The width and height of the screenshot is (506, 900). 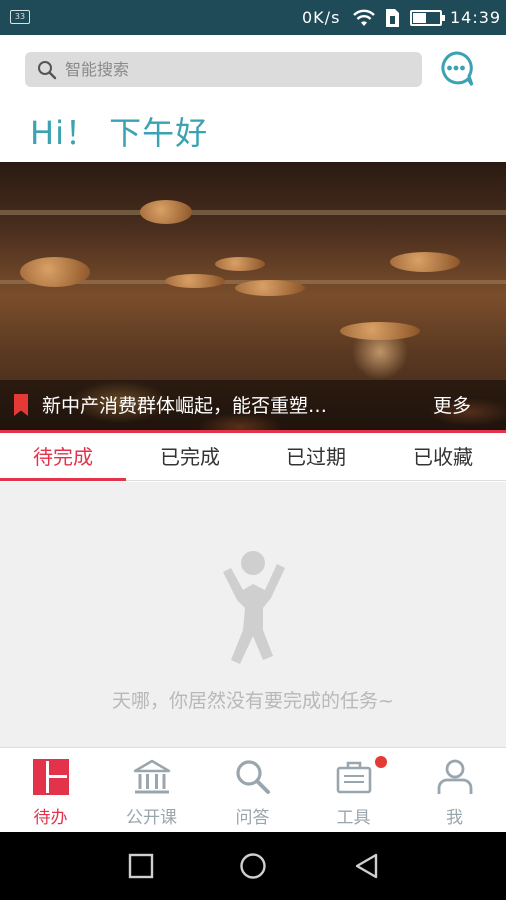 What do you see at coordinates (454, 818) in the screenshot?
I see `nav-label: 我` at bounding box center [454, 818].